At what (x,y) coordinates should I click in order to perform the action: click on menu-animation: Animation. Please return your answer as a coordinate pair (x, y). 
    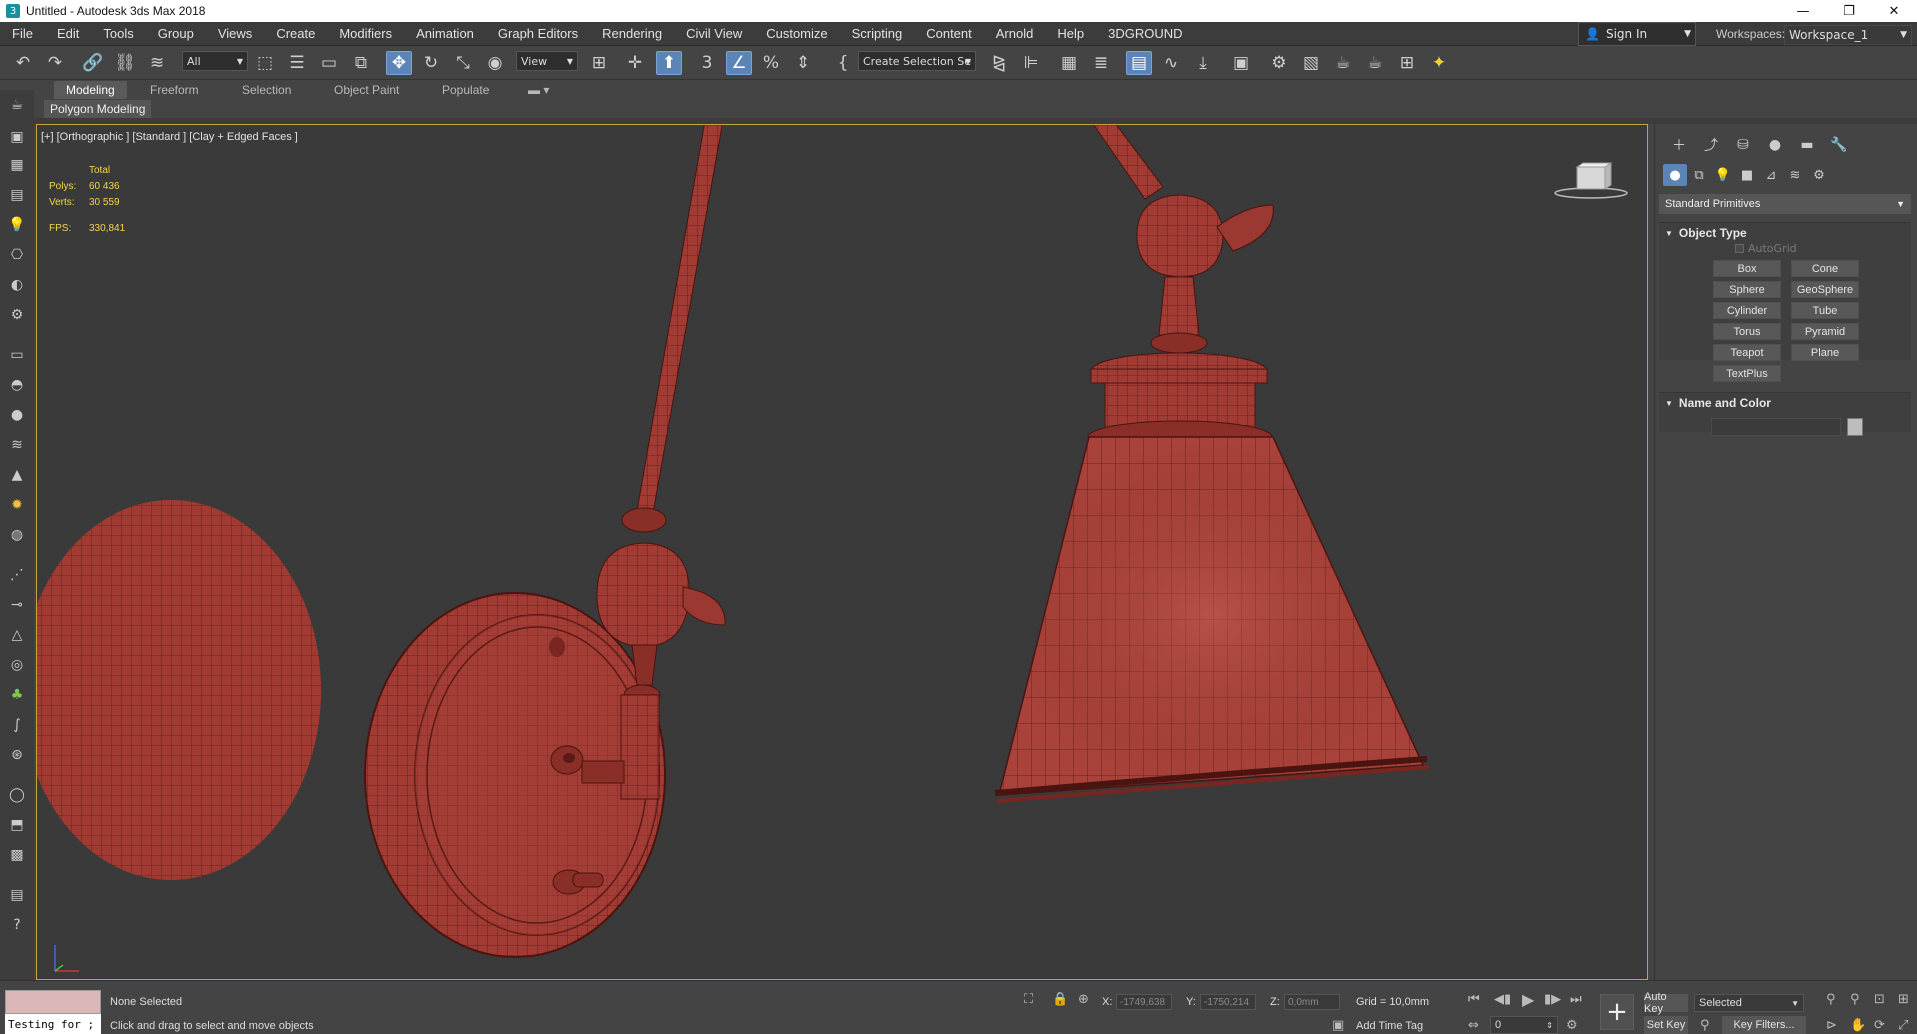
    Looking at the image, I should click on (445, 34).